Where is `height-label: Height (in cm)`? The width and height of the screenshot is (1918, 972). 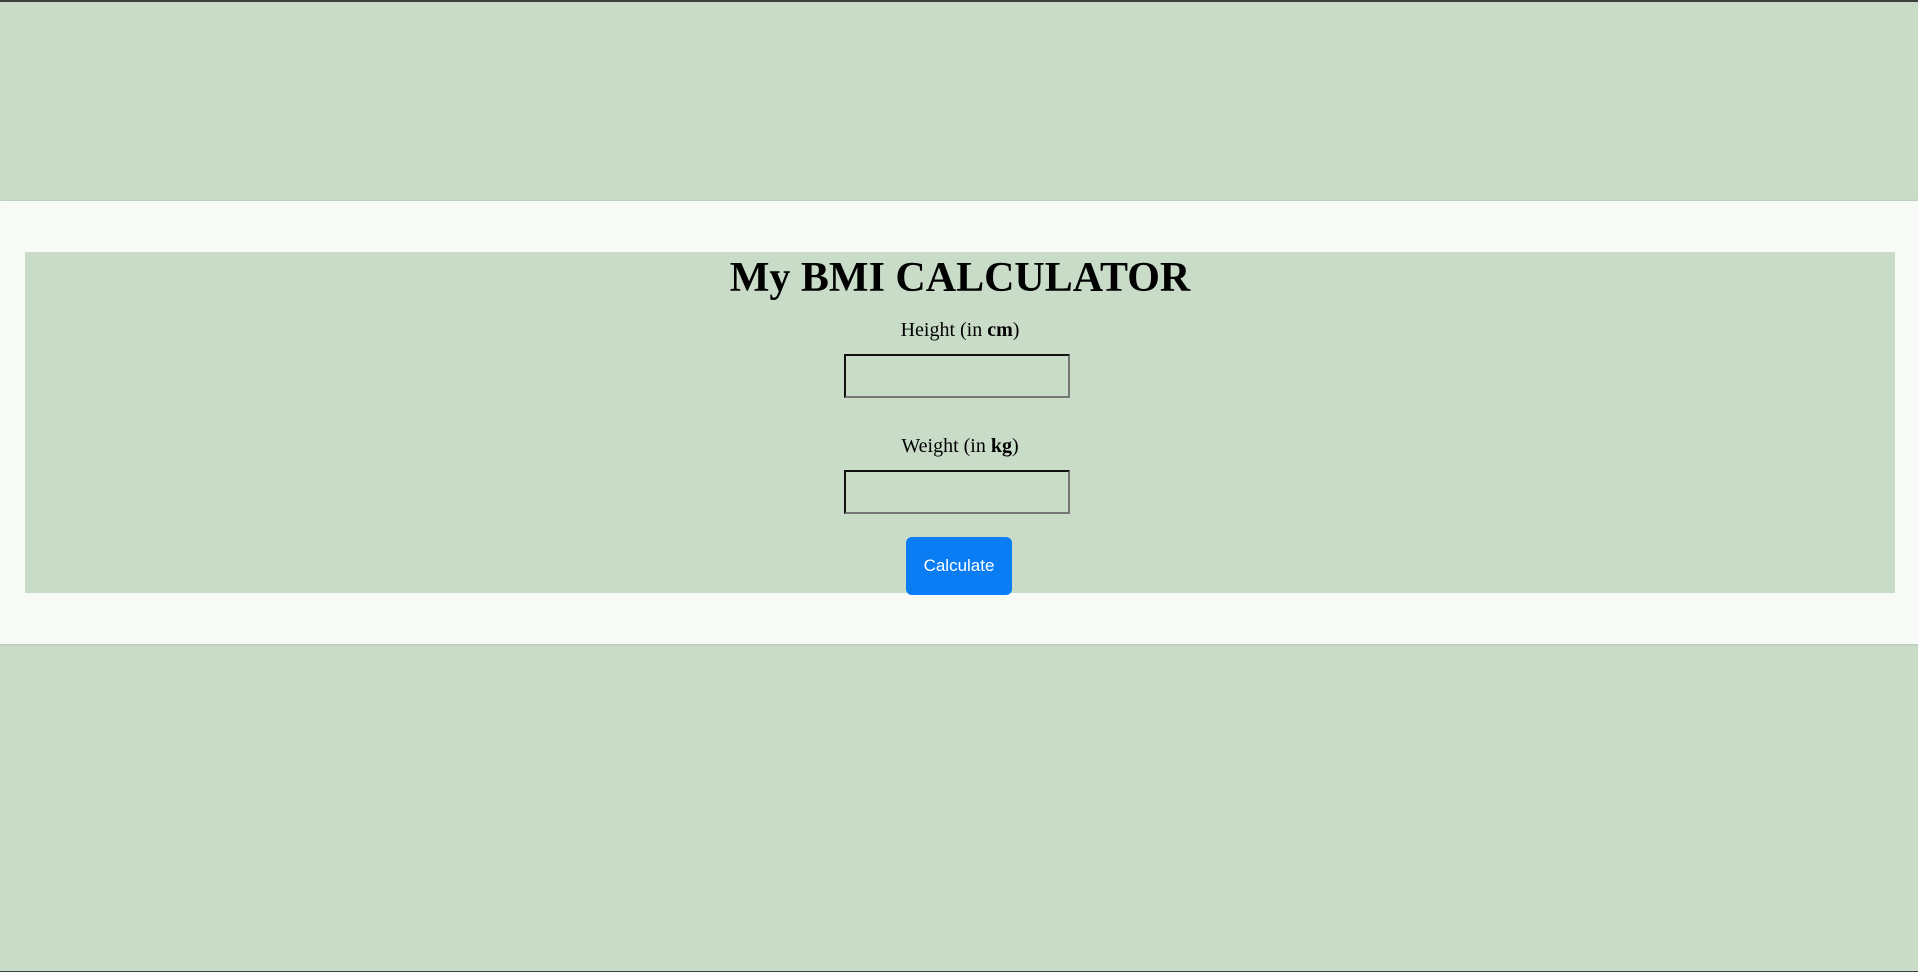
height-label: Height (in cm) is located at coordinates (960, 330).